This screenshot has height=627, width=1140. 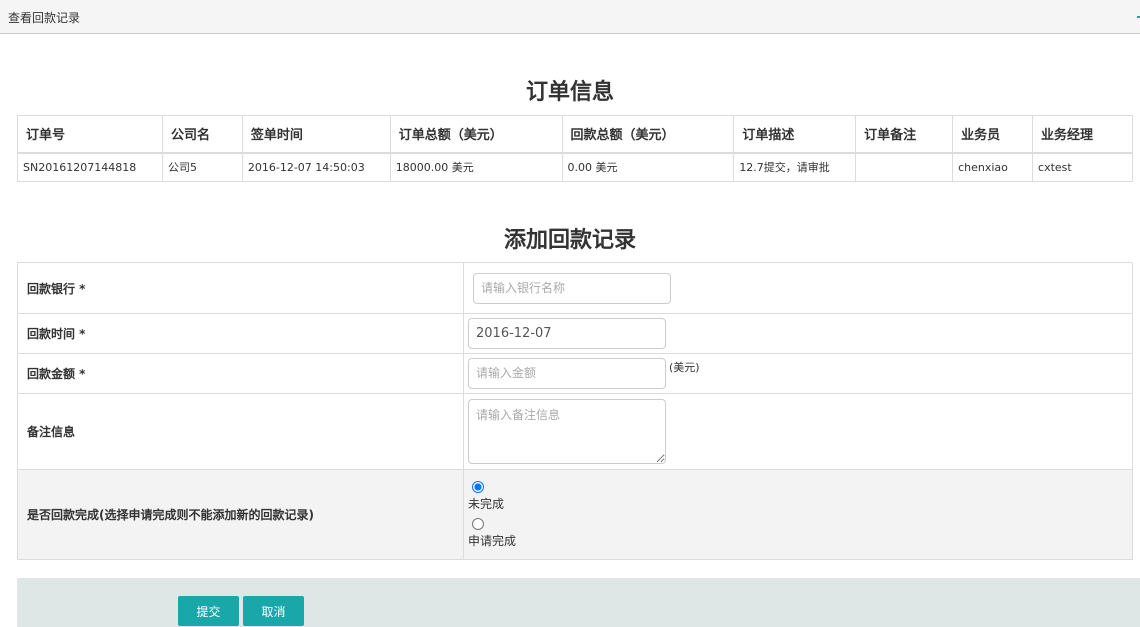 I want to click on cell-order-no: SN20161207144818, so click(x=90, y=167).